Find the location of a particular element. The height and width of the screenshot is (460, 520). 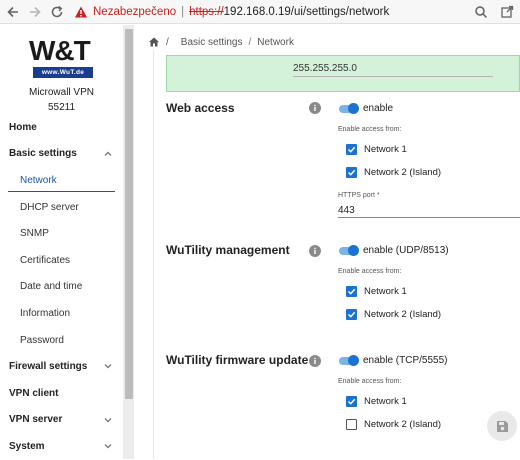

device-name: Microwall VPN 55211 is located at coordinates (61, 100).